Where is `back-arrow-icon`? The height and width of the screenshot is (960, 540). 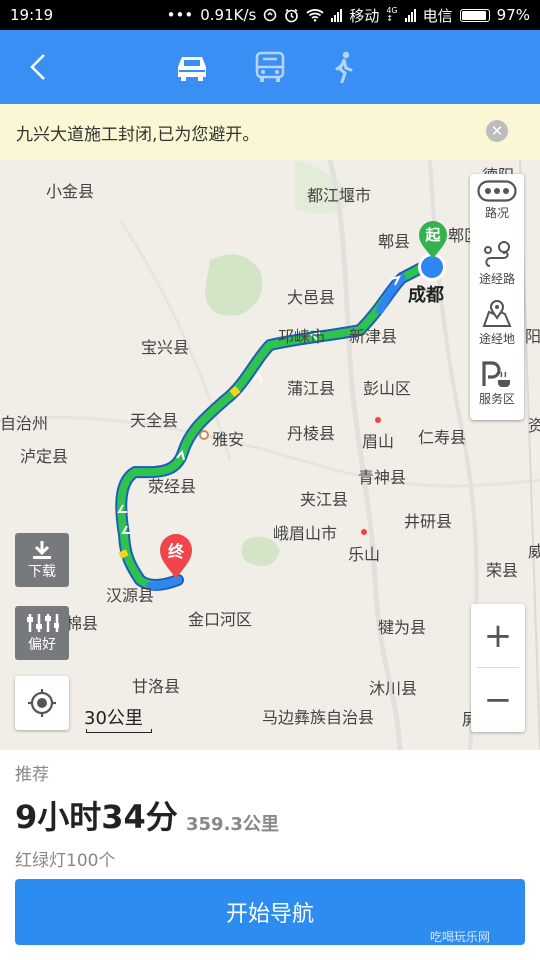
back-arrow-icon is located at coordinates (37, 67).